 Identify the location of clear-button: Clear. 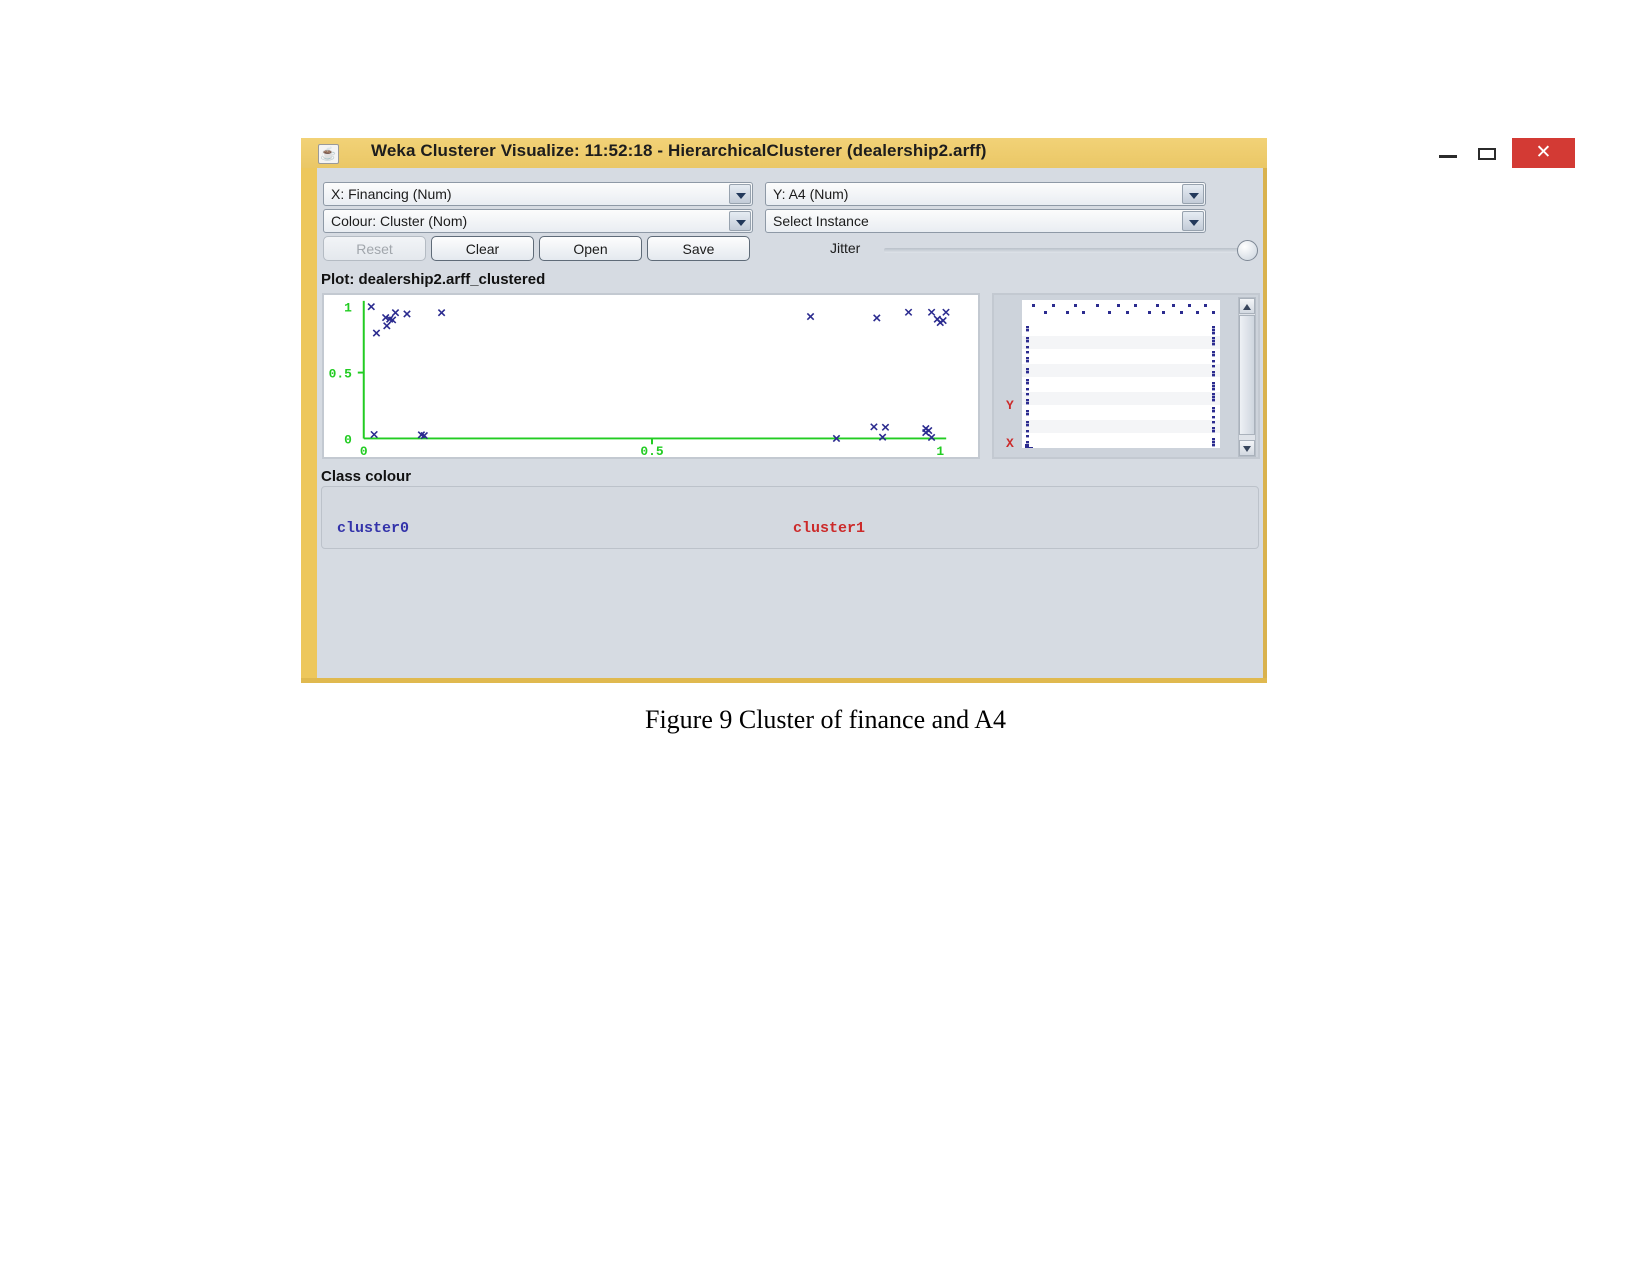
(482, 248).